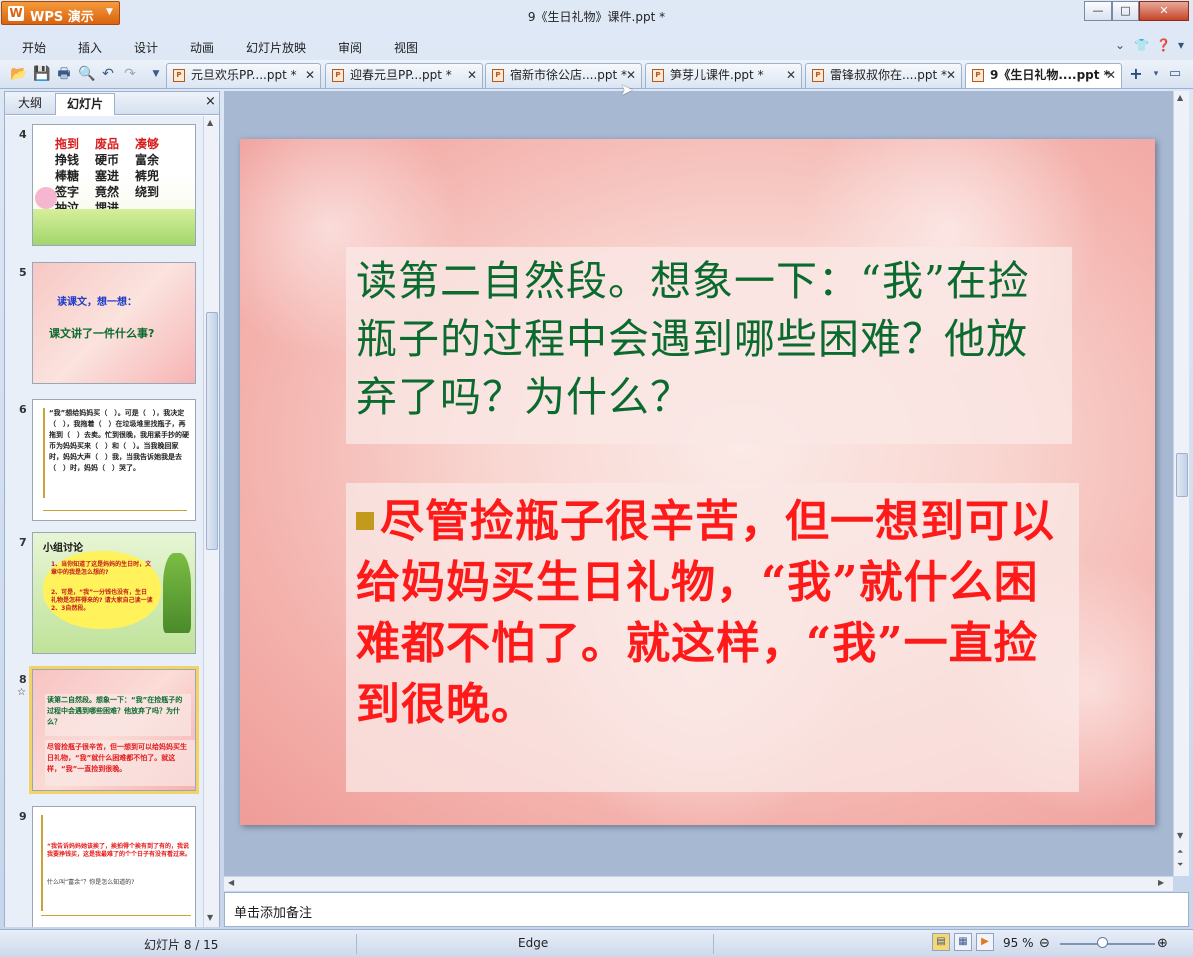  What do you see at coordinates (596, 46) in the screenshot?
I see `menu-bar: 开始 插入 设计 动画 幻灯片放映 审阅 视图 ⌄ 👕 ❓ ▾` at bounding box center [596, 46].